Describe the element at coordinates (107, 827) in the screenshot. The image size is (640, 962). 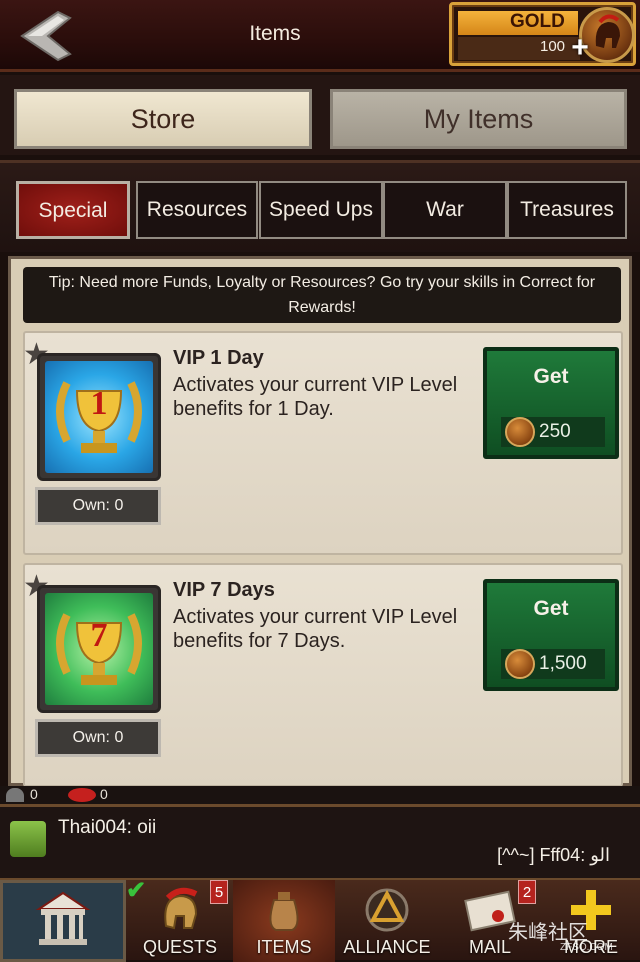
I see `chat-message: Thai004: oii` at that location.